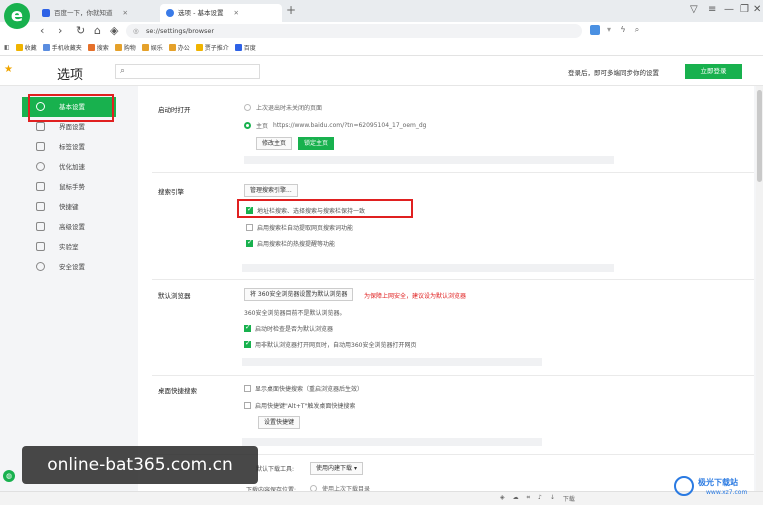 The image size is (763, 505). Describe the element at coordinates (288, 328) in the screenshot. I see `checkbox-check-default: 启动时检查是否为默认浏览器` at that location.